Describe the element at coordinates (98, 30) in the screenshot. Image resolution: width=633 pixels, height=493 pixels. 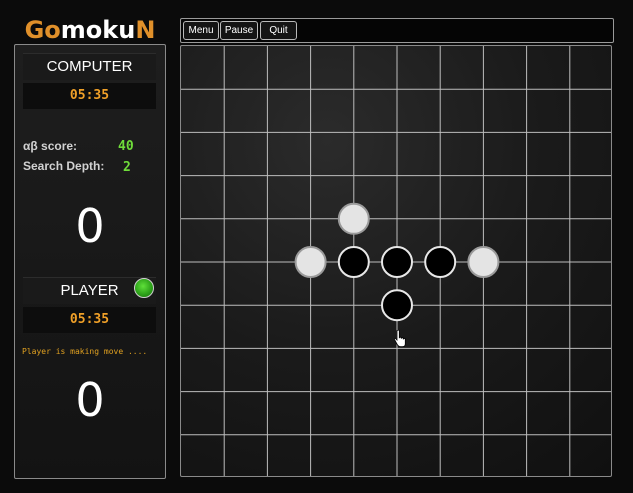
I see `logo-part-moku: moku` at that location.